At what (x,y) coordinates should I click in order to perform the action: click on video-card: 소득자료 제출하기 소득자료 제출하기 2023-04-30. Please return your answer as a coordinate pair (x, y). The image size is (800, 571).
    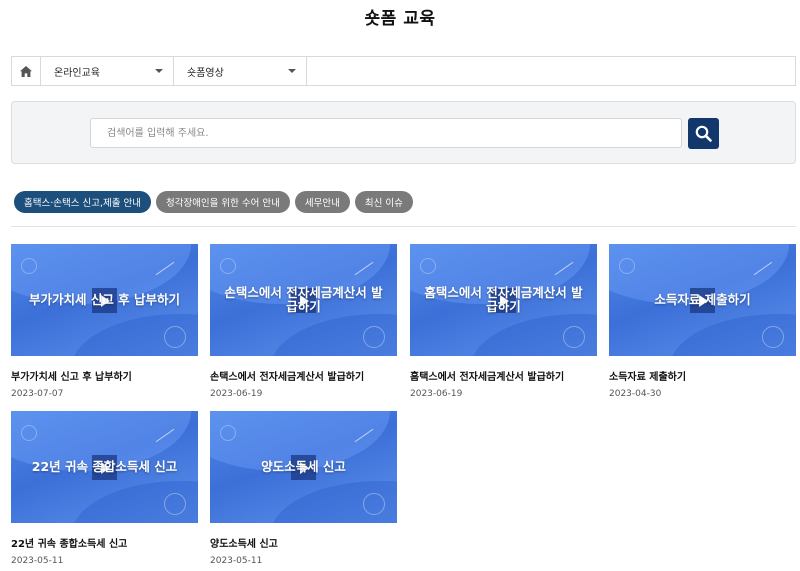
    Looking at the image, I should click on (702, 321).